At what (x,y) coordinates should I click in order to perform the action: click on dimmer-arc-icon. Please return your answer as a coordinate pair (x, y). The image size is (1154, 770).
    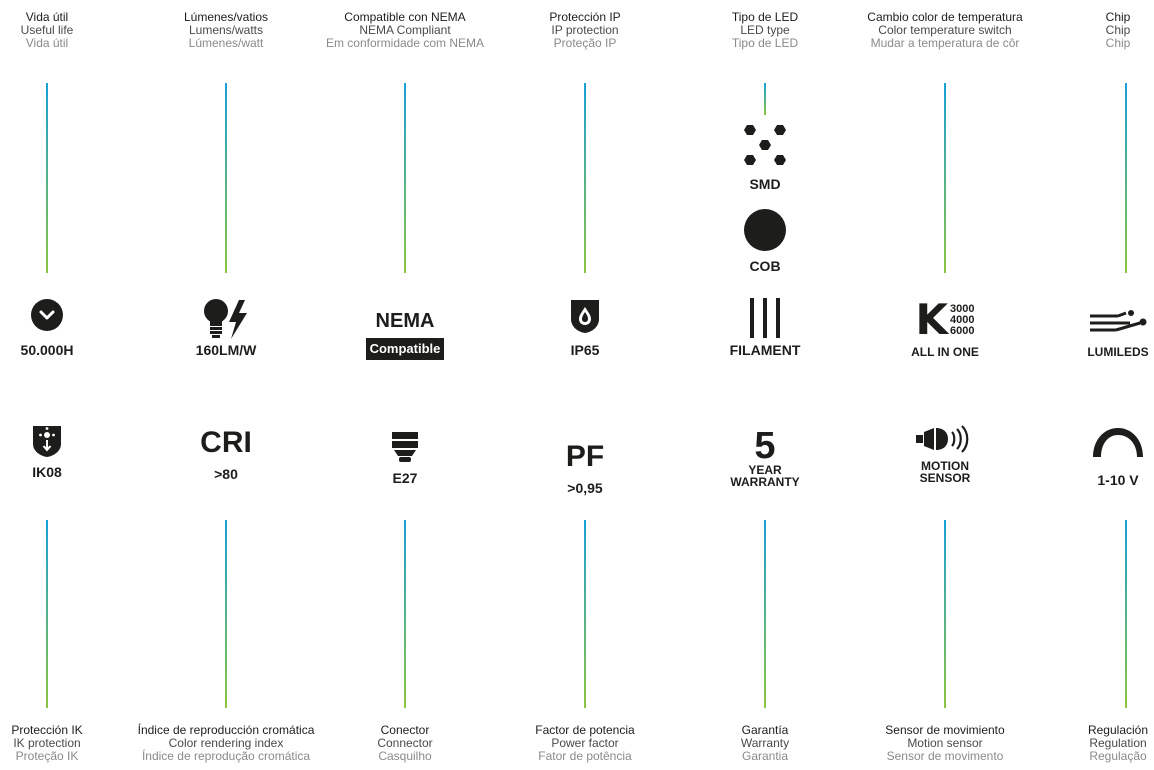
    Looking at the image, I should click on (1118, 441).